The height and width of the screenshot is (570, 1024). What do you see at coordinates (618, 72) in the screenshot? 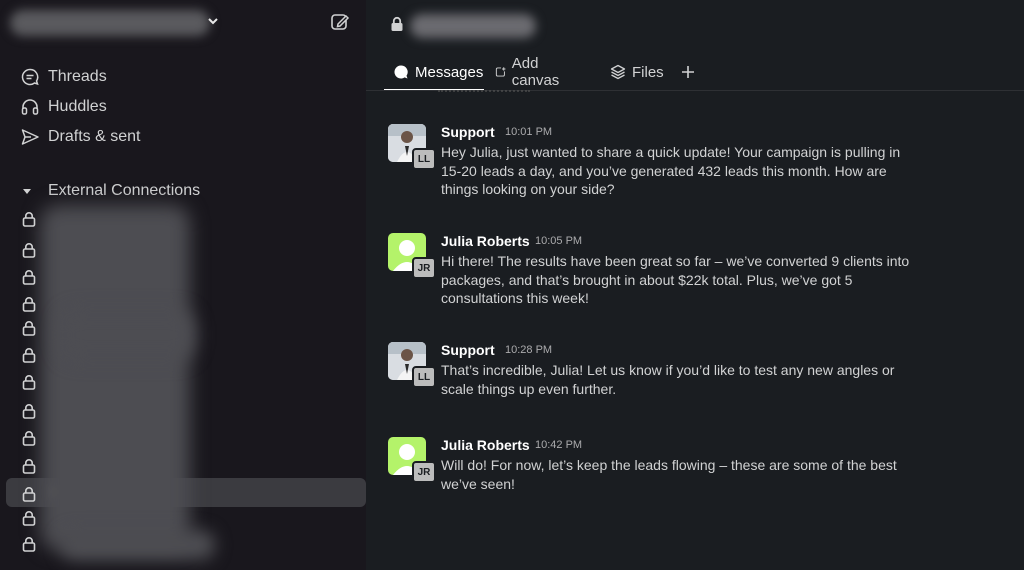
I see `files-stack-icon` at bounding box center [618, 72].